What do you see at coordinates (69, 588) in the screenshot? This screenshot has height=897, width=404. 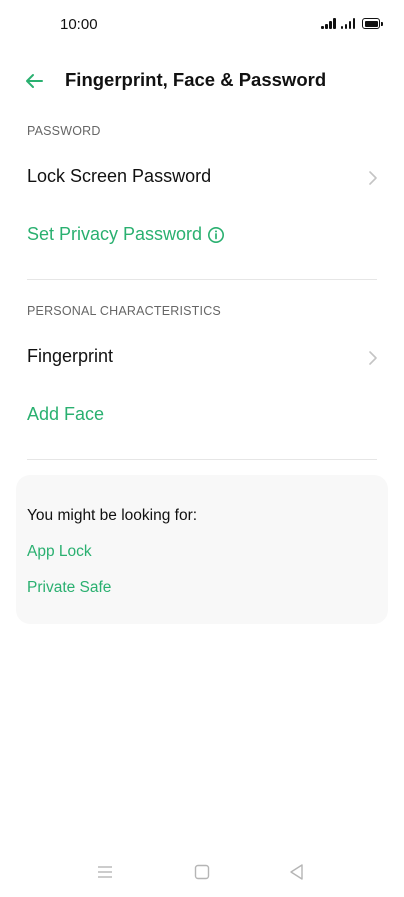 I see `private-safe-link: Private Safe` at bounding box center [69, 588].